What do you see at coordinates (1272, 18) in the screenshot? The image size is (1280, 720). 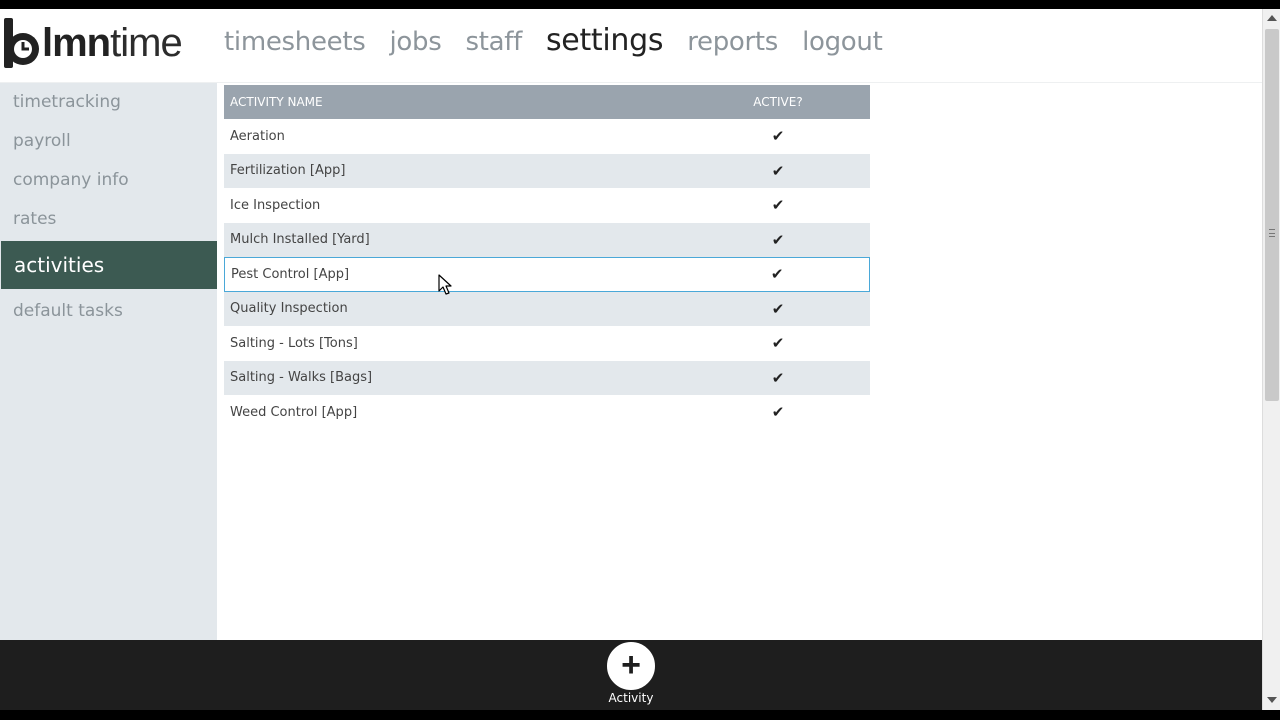 I see `scroll-up-arrow-icon` at bounding box center [1272, 18].